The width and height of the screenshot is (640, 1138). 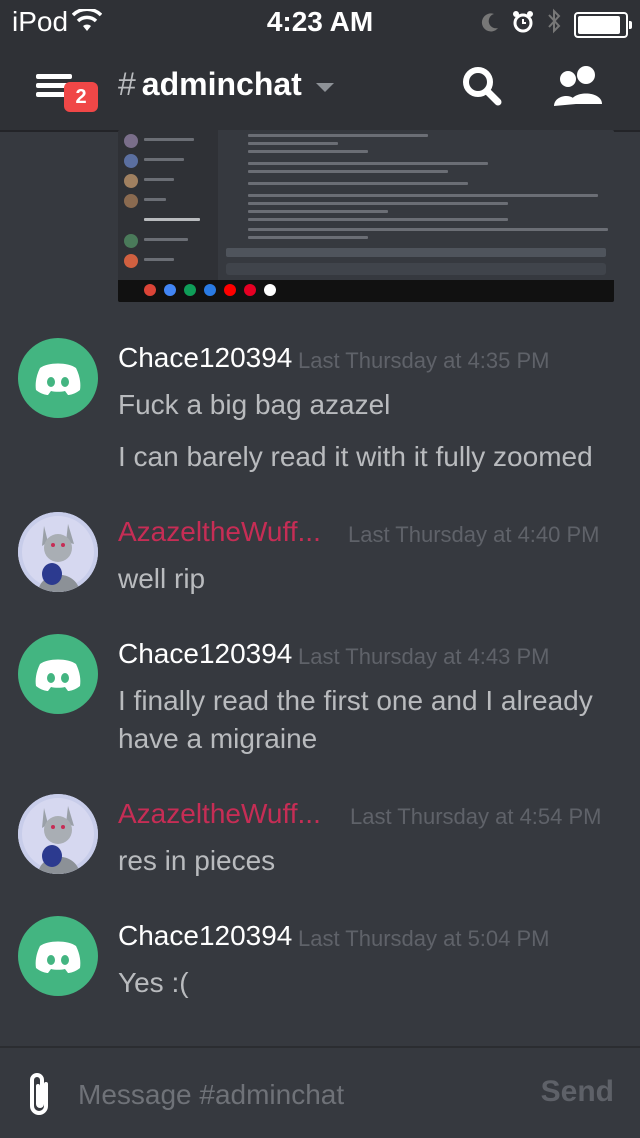 I want to click on message-text: well rip, so click(x=162, y=578).